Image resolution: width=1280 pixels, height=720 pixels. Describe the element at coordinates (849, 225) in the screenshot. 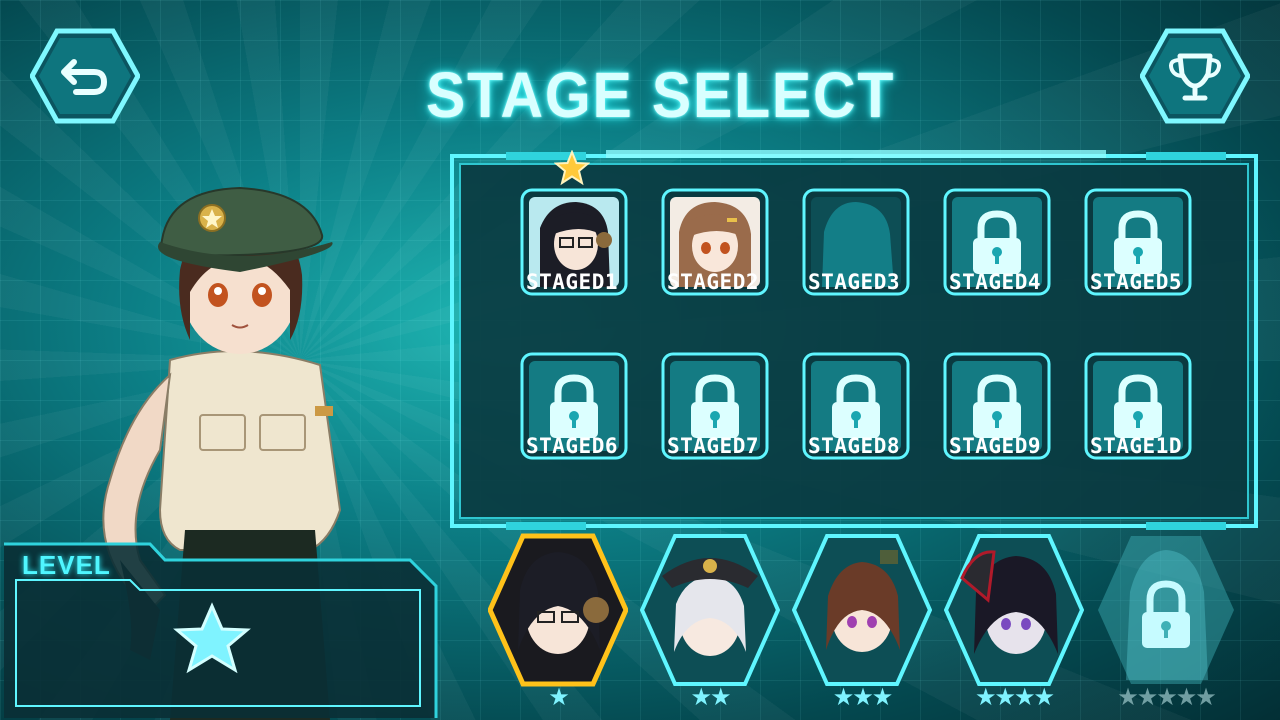

I see `stage-tile-3: STAGED3` at that location.